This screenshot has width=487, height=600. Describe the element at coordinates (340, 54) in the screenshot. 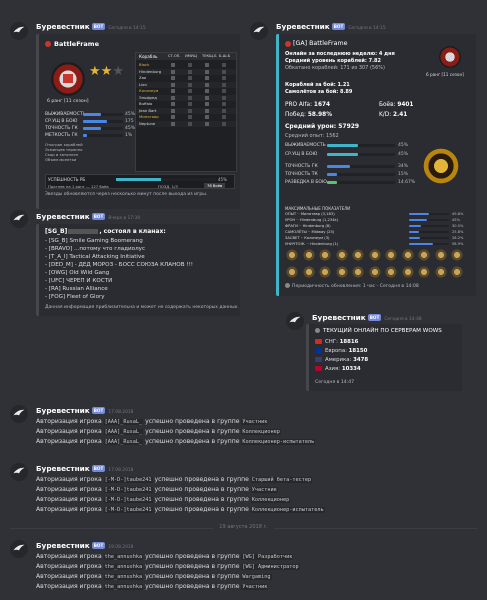

I see `info-line: Онлайн за последнюю неделю: 4 дня` at that location.